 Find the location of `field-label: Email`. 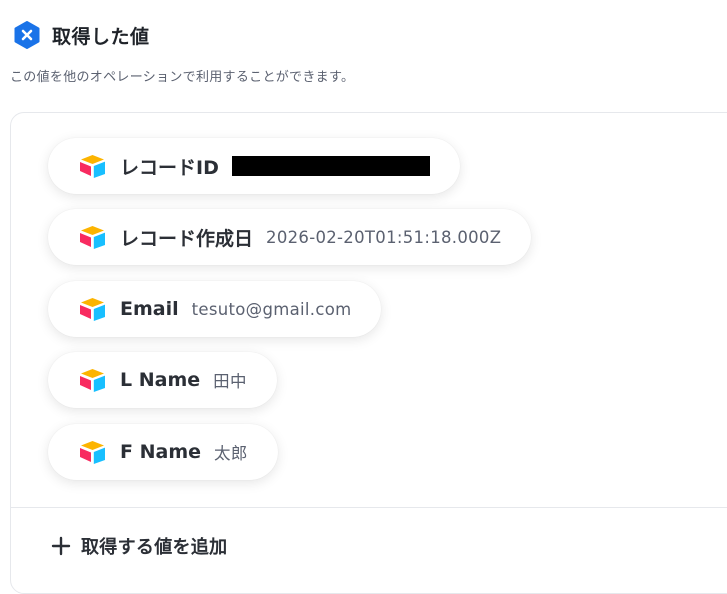

field-label: Email is located at coordinates (149, 309).